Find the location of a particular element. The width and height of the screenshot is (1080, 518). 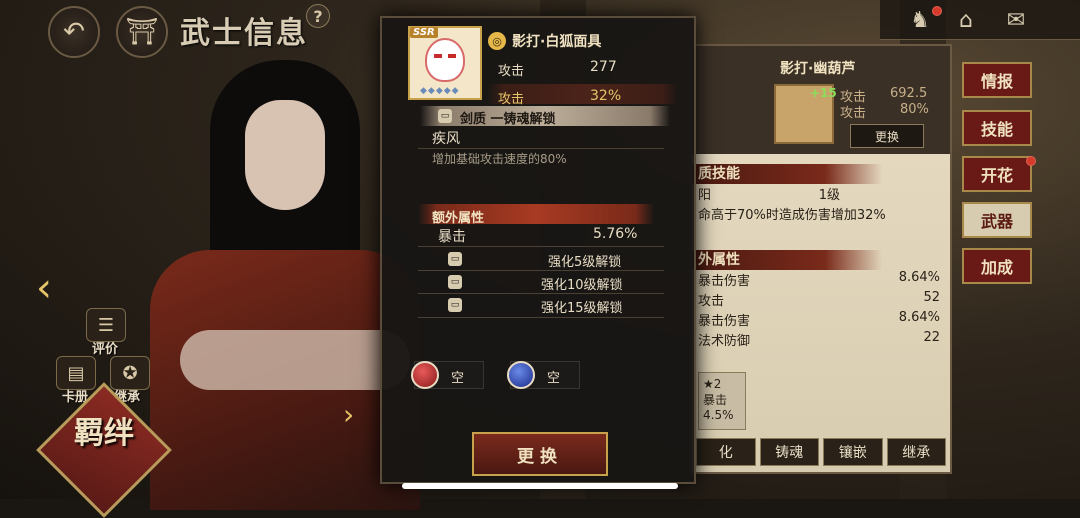

notification-dot is located at coordinates (937, 11).